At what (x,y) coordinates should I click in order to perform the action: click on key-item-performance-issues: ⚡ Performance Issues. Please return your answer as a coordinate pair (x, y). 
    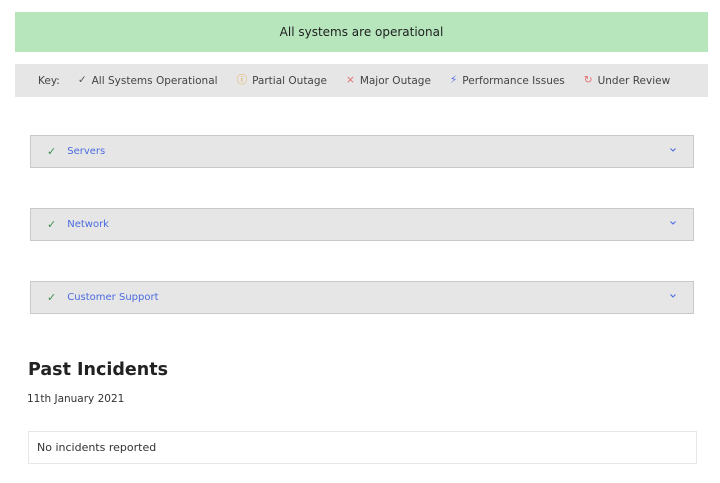
    Looking at the image, I should click on (507, 81).